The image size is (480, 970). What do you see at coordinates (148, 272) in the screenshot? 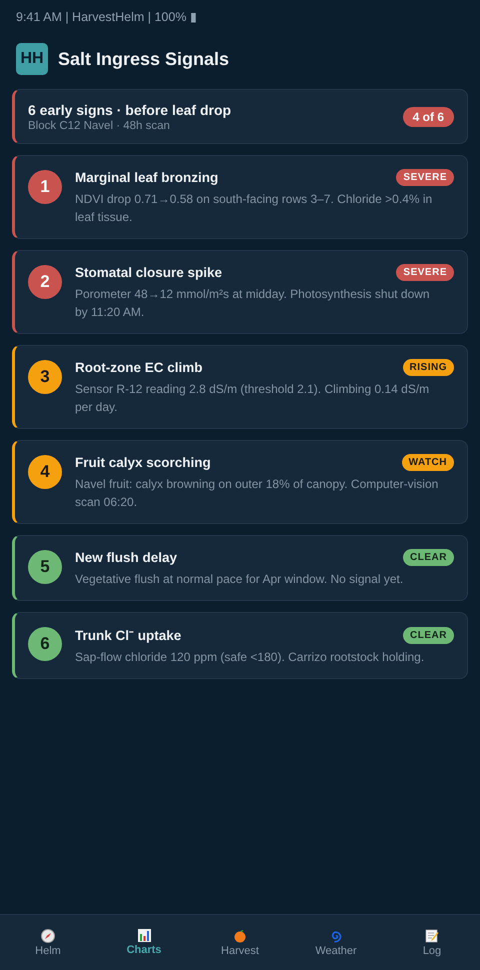
I see `signal-title: Stomatal closure spike` at bounding box center [148, 272].